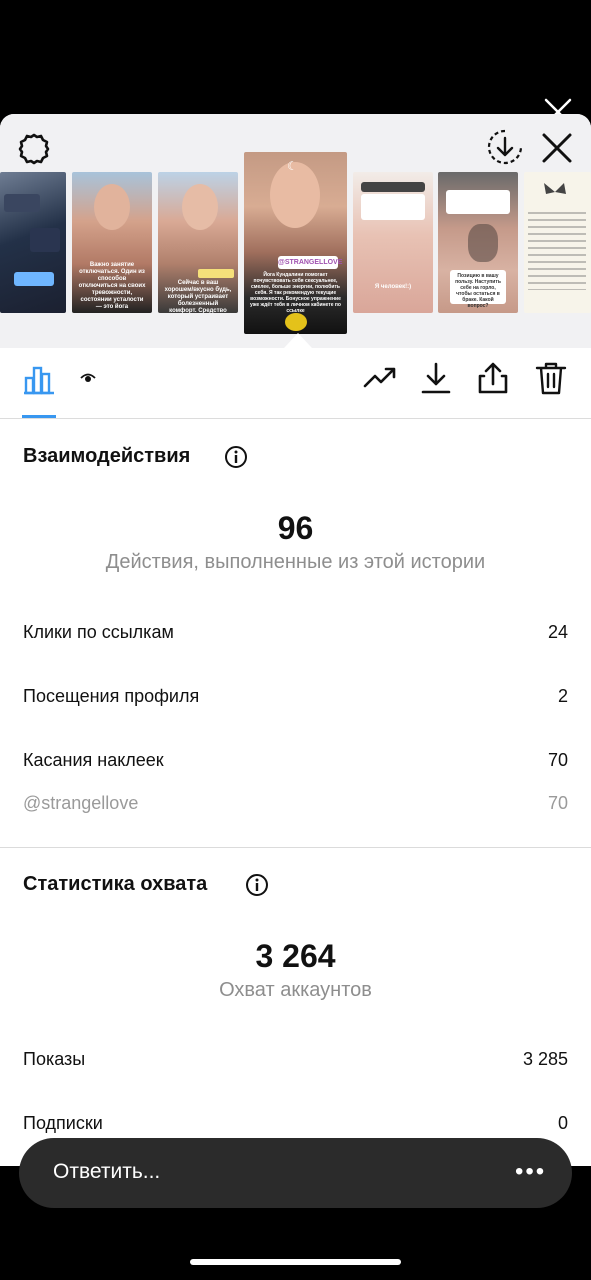 The image size is (591, 1280). Describe the element at coordinates (380, 378) in the screenshot. I see `trending-icon` at that location.